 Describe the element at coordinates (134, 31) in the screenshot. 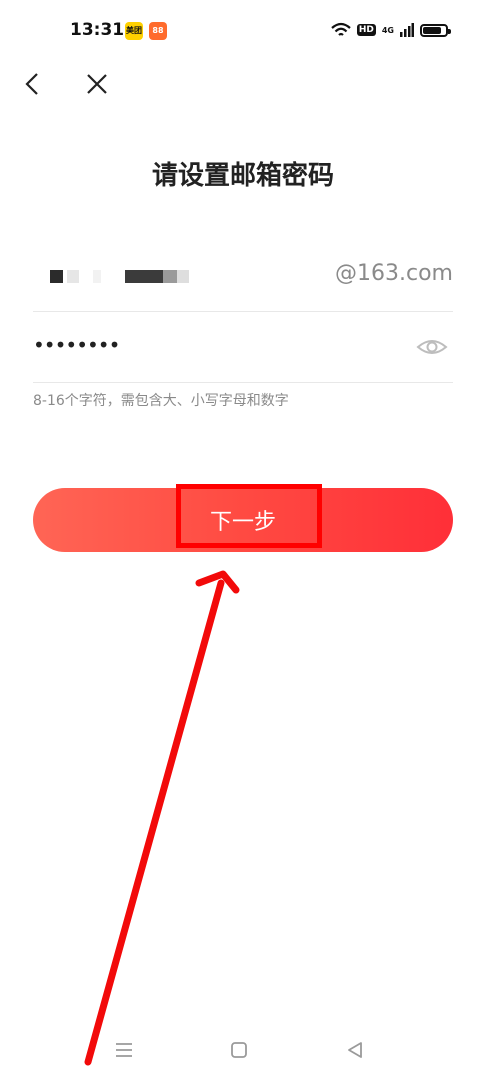

I see `meituan-app-badge: 美团` at that location.